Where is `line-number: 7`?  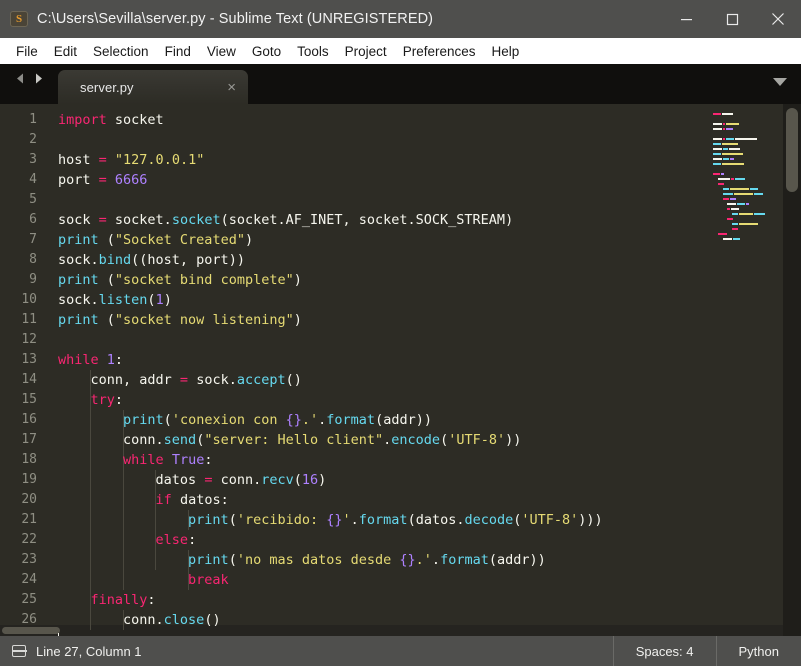
line-number: 7 is located at coordinates (33, 239).